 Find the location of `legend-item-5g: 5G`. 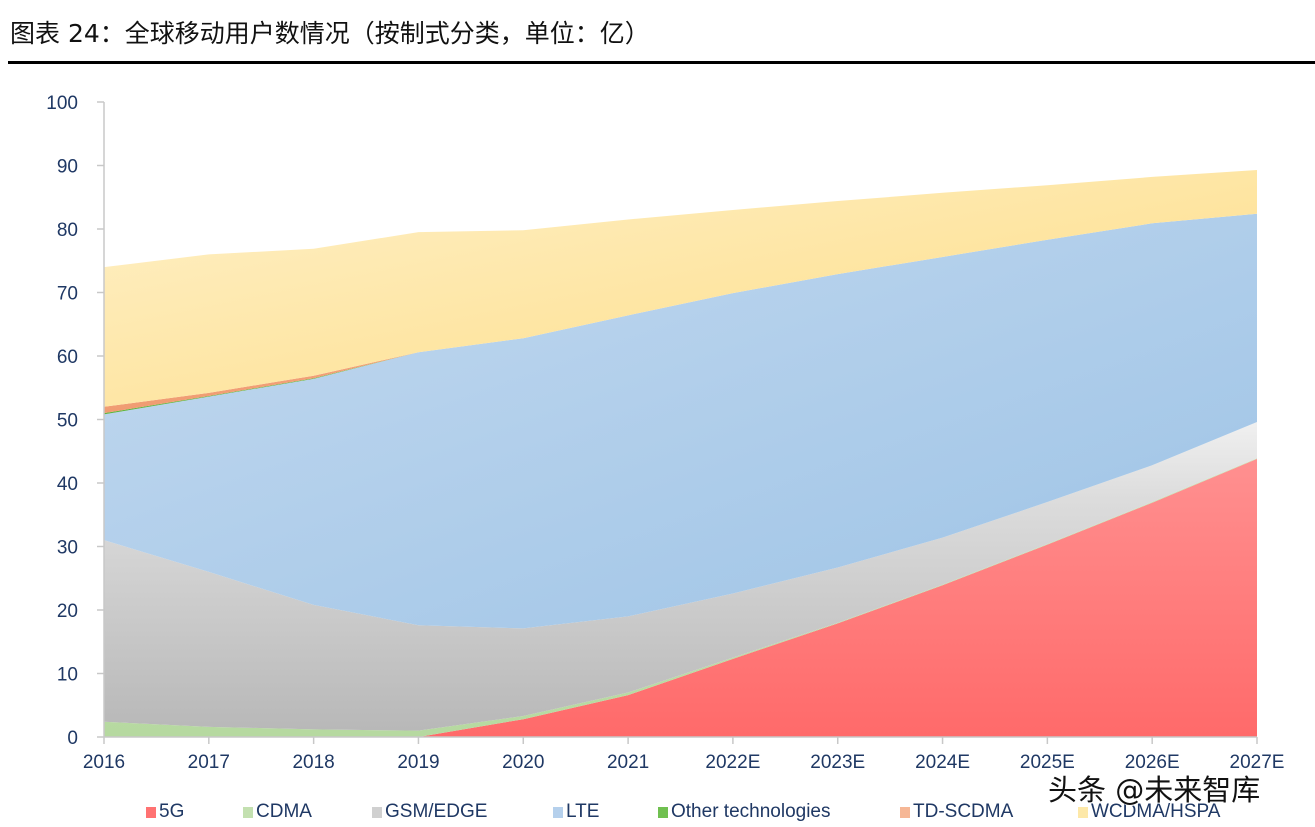

legend-item-5g: 5G is located at coordinates (165, 812).